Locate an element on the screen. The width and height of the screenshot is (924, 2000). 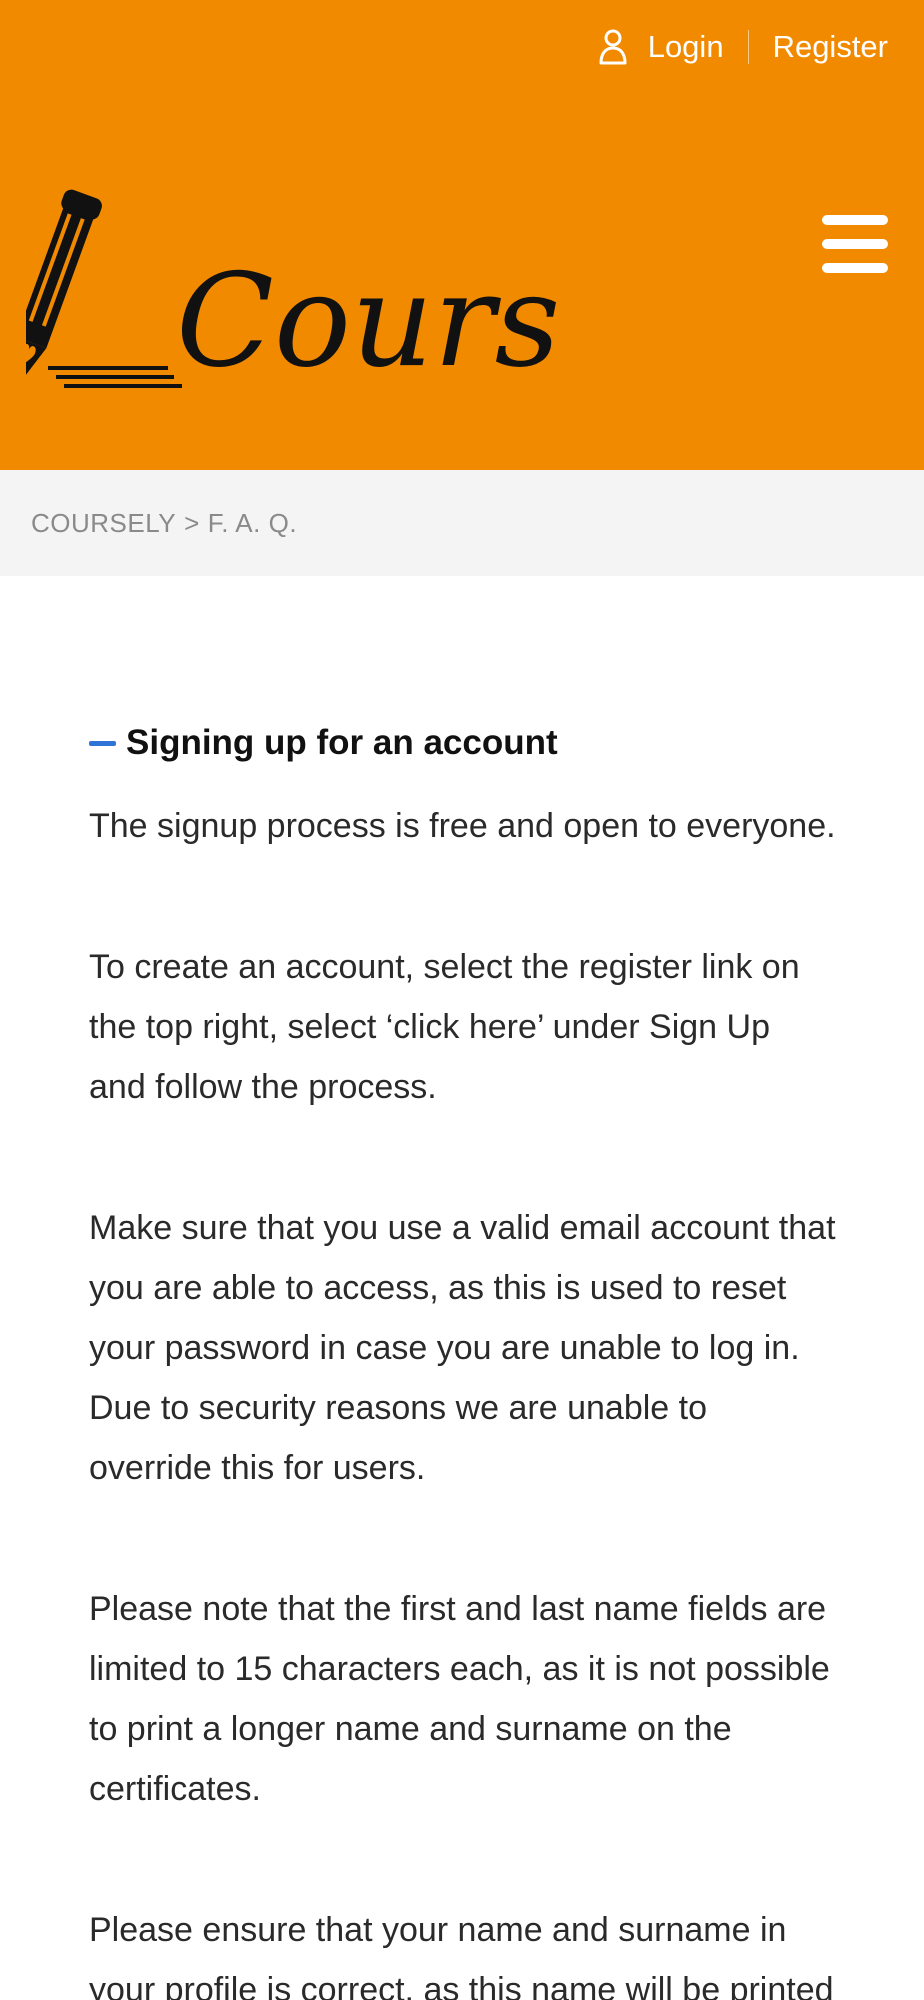
register-label: Register is located at coordinates (830, 46).